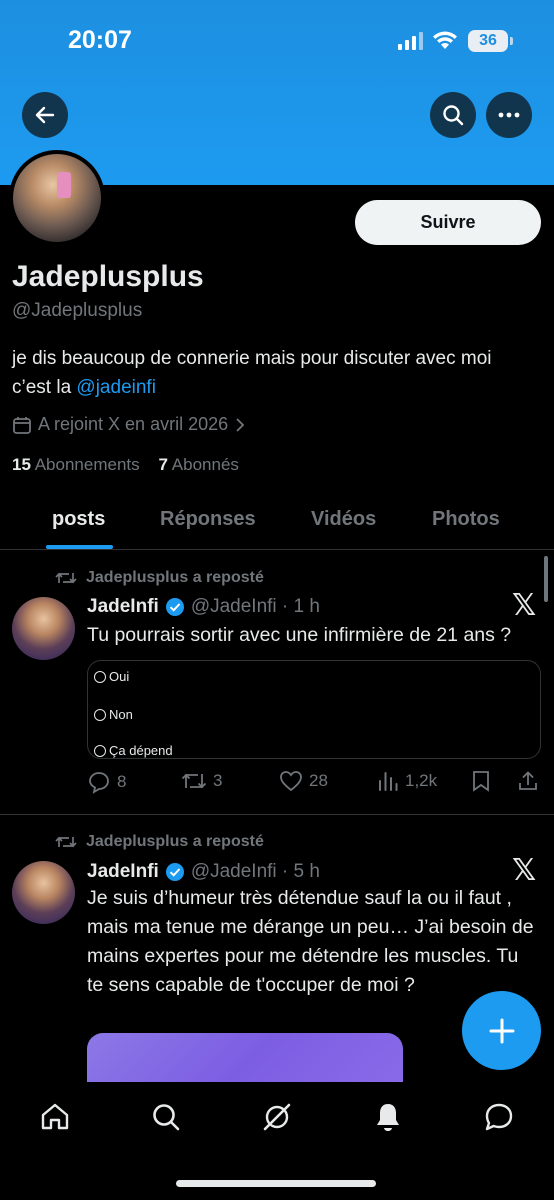  I want to click on poll-option: Non, so click(113, 714).